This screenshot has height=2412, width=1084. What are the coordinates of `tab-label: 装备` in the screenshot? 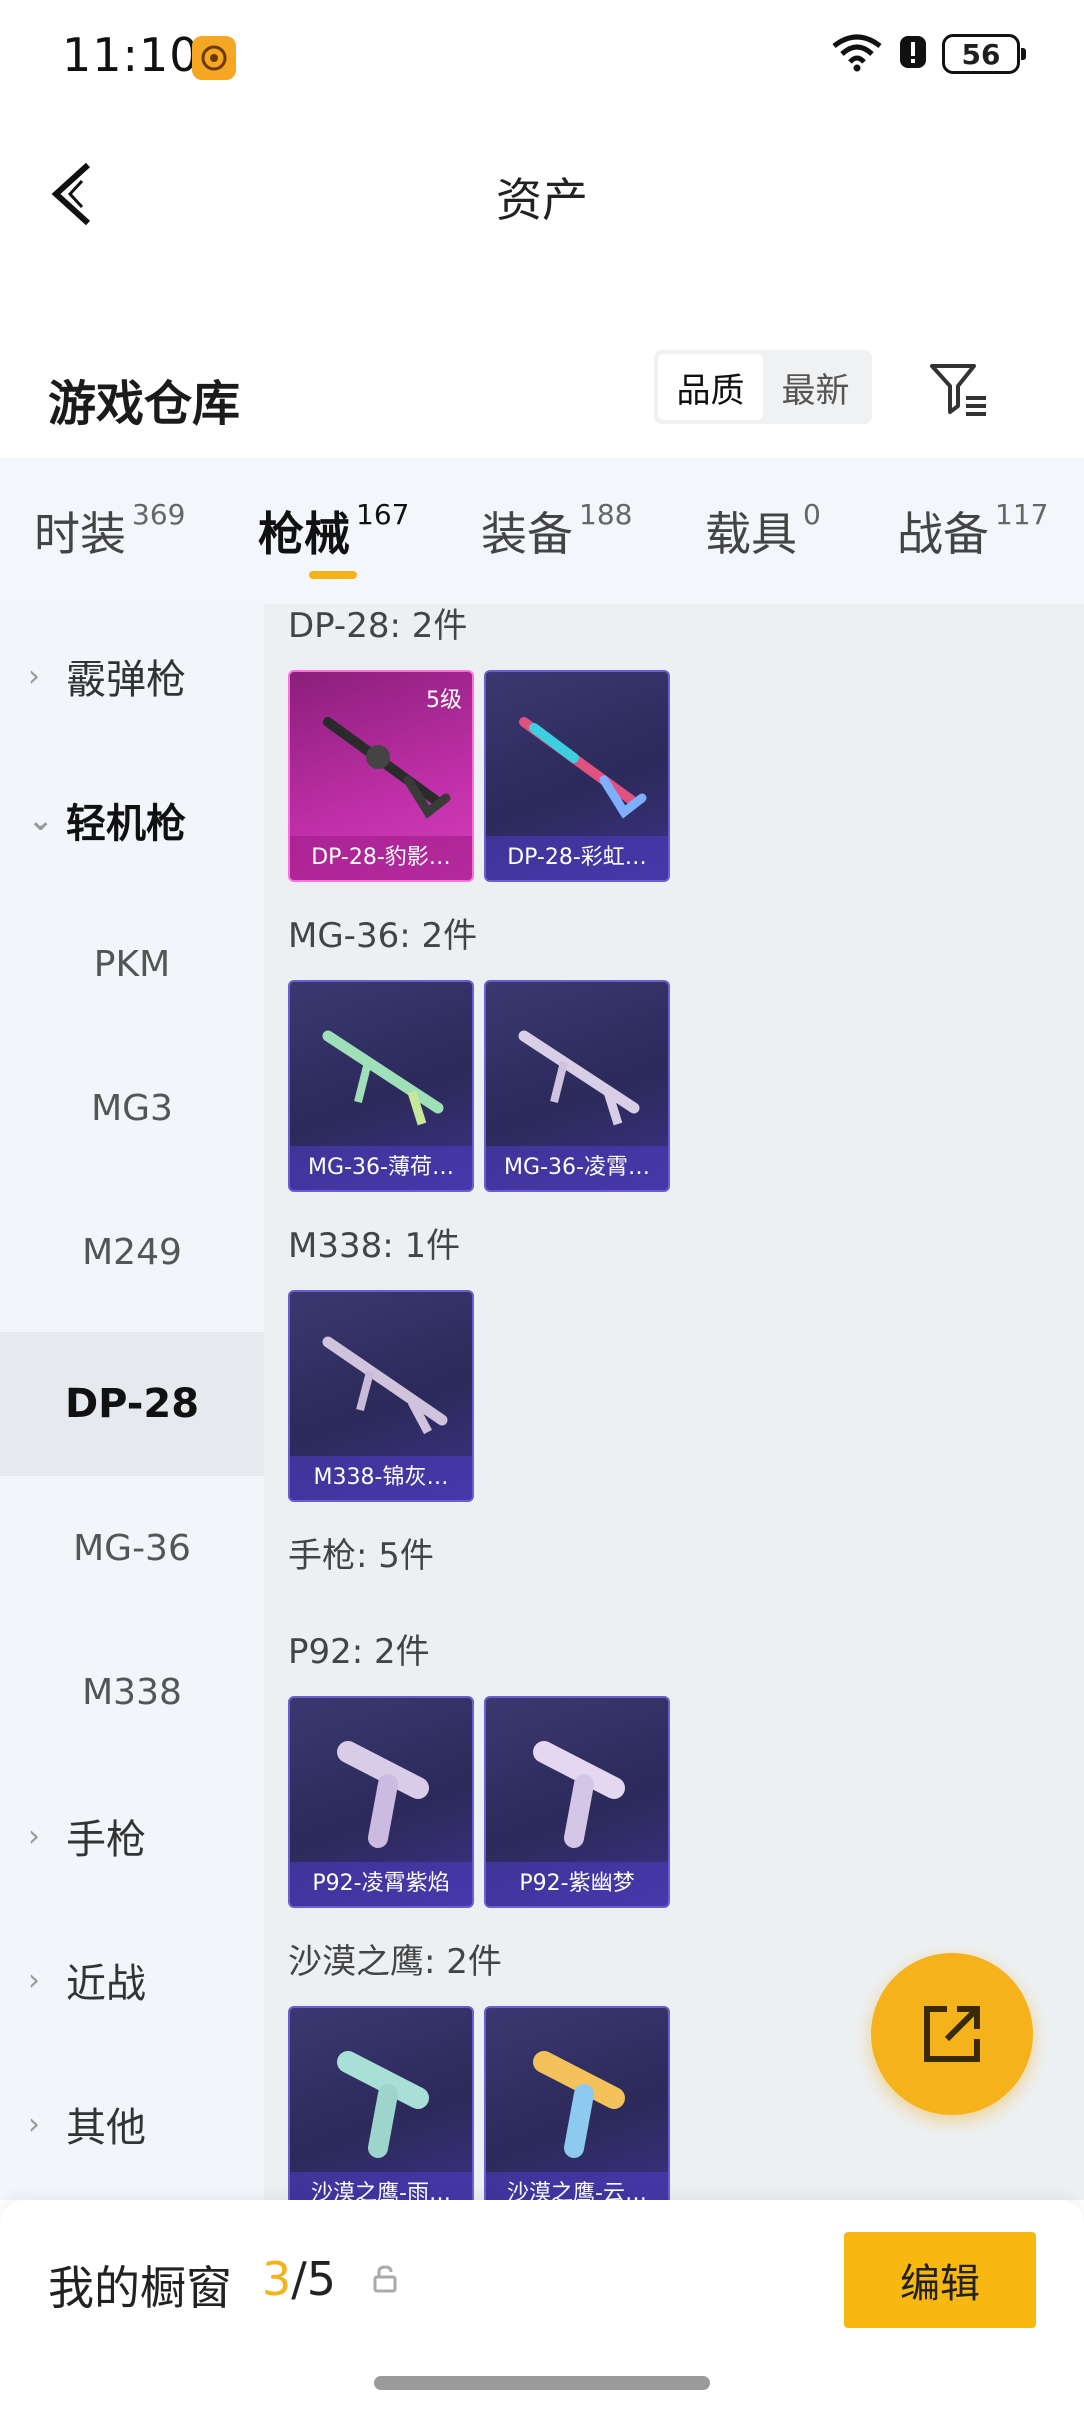 It's located at (527, 534).